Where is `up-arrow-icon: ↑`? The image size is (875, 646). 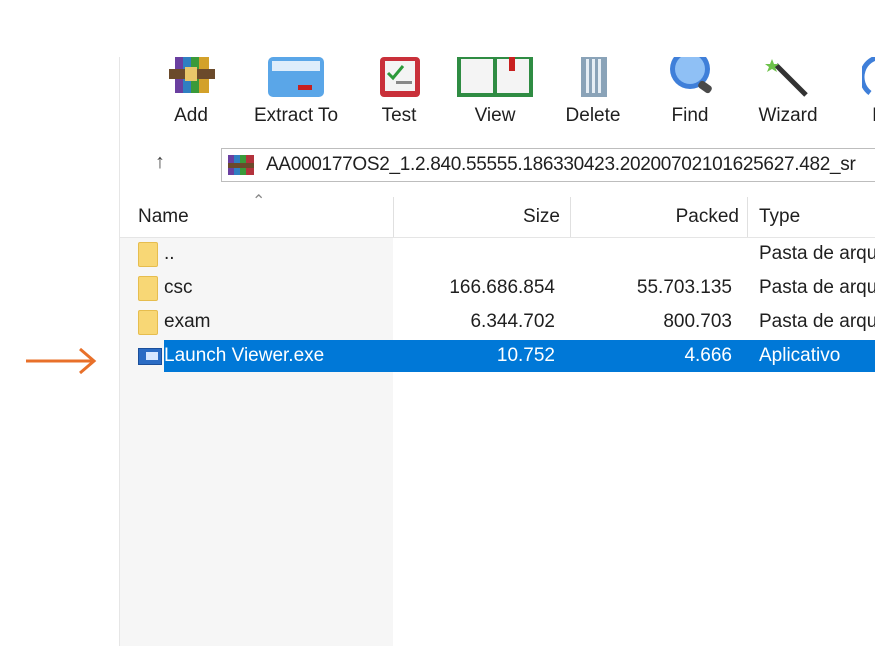 up-arrow-icon: ↑ is located at coordinates (160, 164).